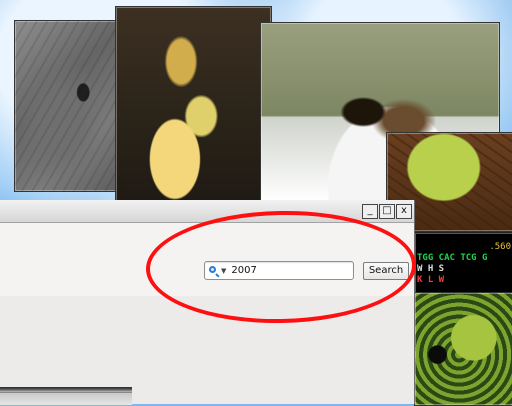 The image size is (512, 406). What do you see at coordinates (431, 269) in the screenshot?
I see `dna-amino-text: W H S` at bounding box center [431, 269].